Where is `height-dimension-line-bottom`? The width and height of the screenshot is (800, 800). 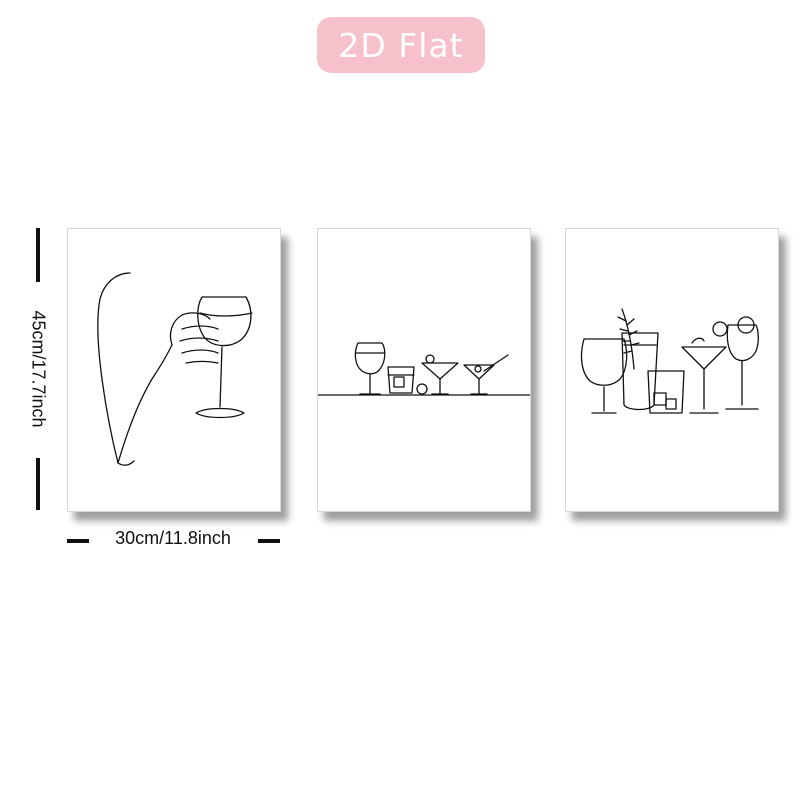 height-dimension-line-bottom is located at coordinates (38, 484).